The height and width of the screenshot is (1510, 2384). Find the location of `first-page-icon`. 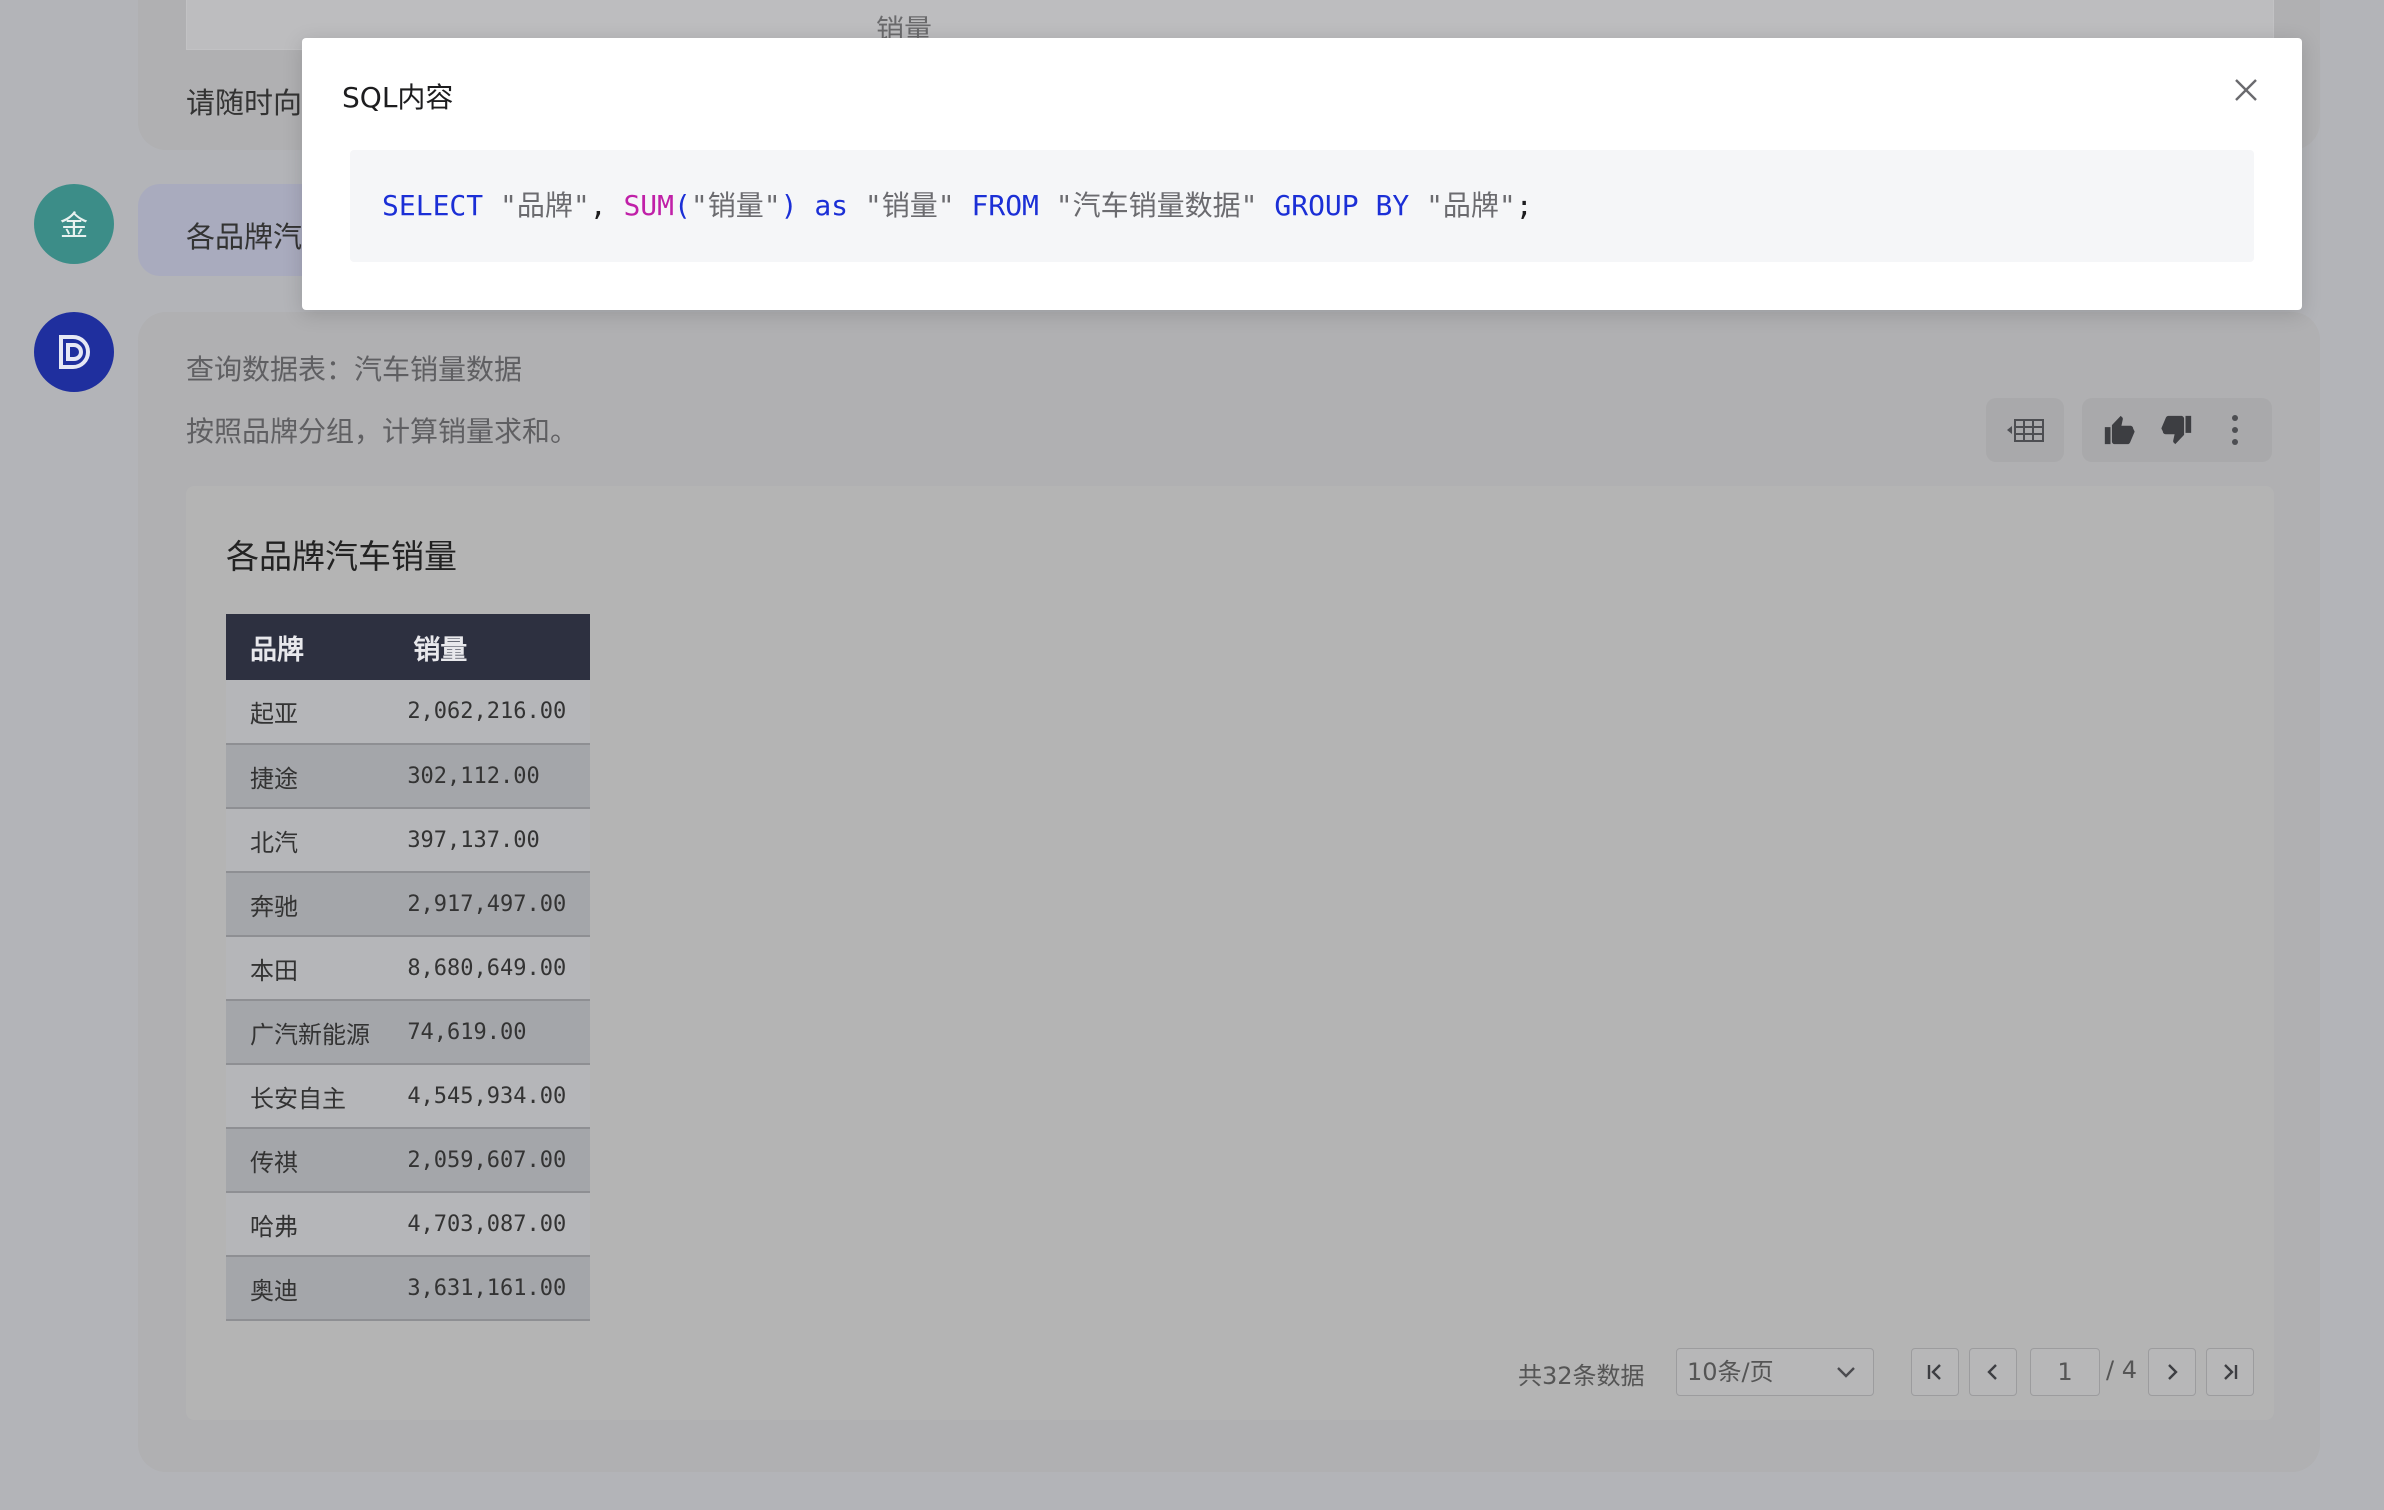

first-page-icon is located at coordinates (1934, 1372).